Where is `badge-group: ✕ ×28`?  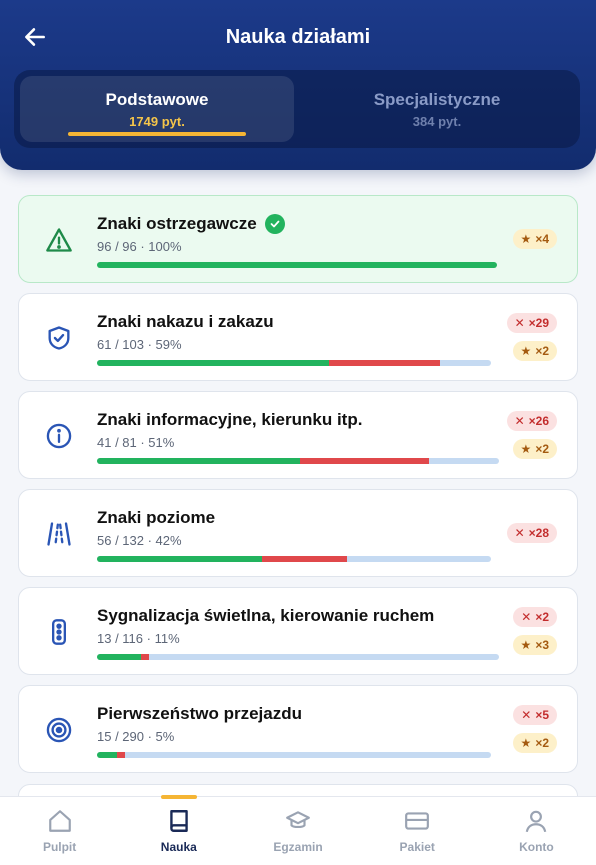
badge-group: ✕ ×28 is located at coordinates (531, 533).